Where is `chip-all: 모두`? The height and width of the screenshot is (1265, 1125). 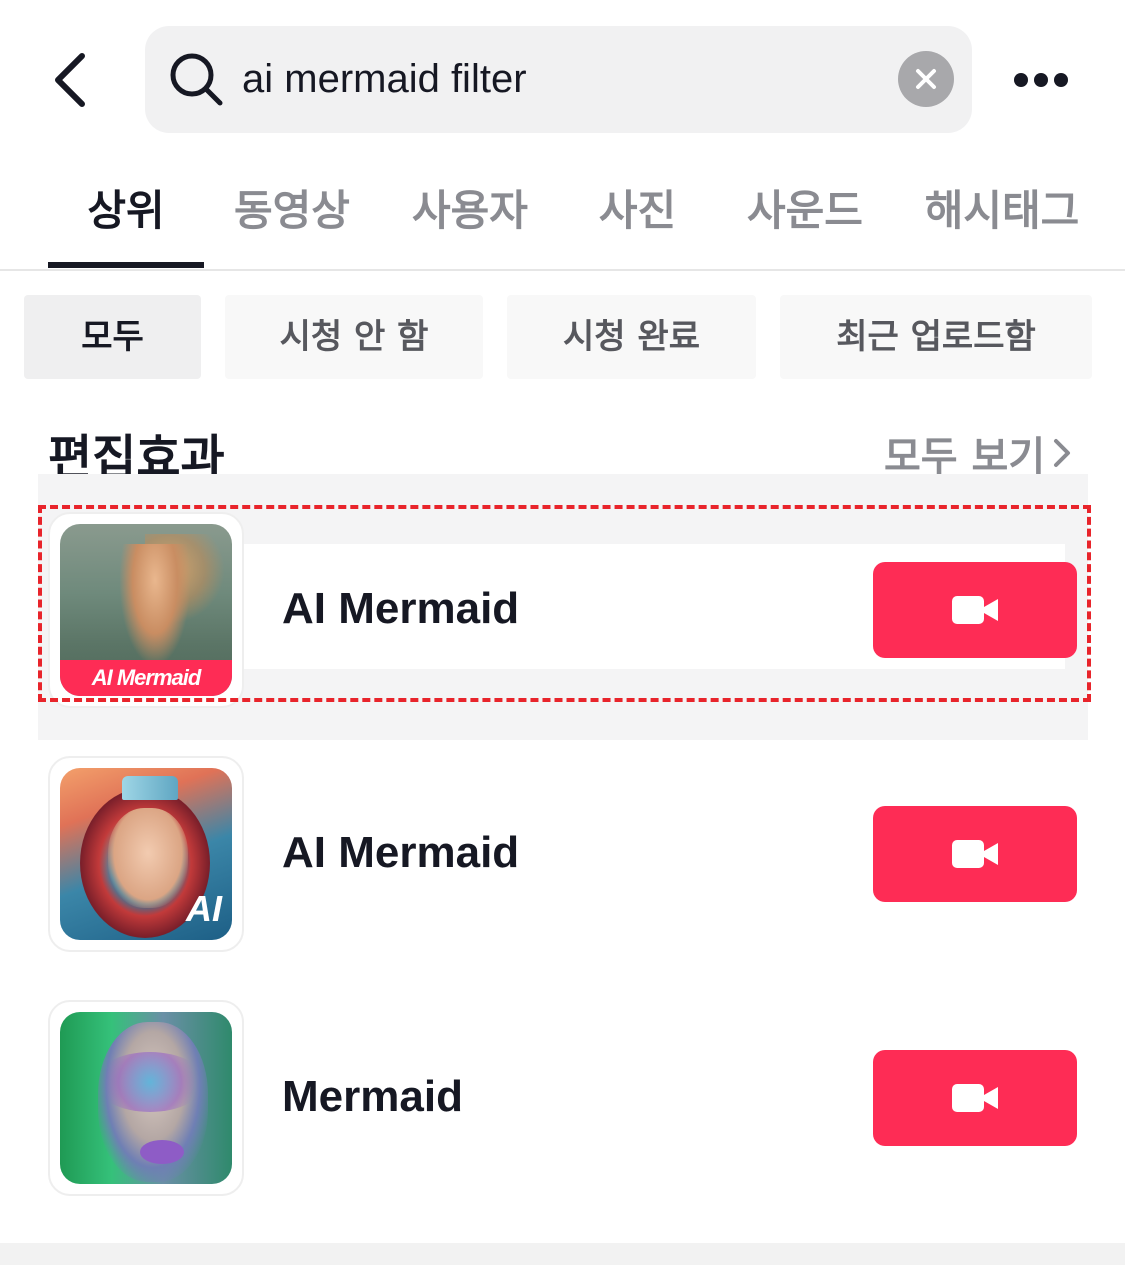 chip-all: 모두 is located at coordinates (112, 337).